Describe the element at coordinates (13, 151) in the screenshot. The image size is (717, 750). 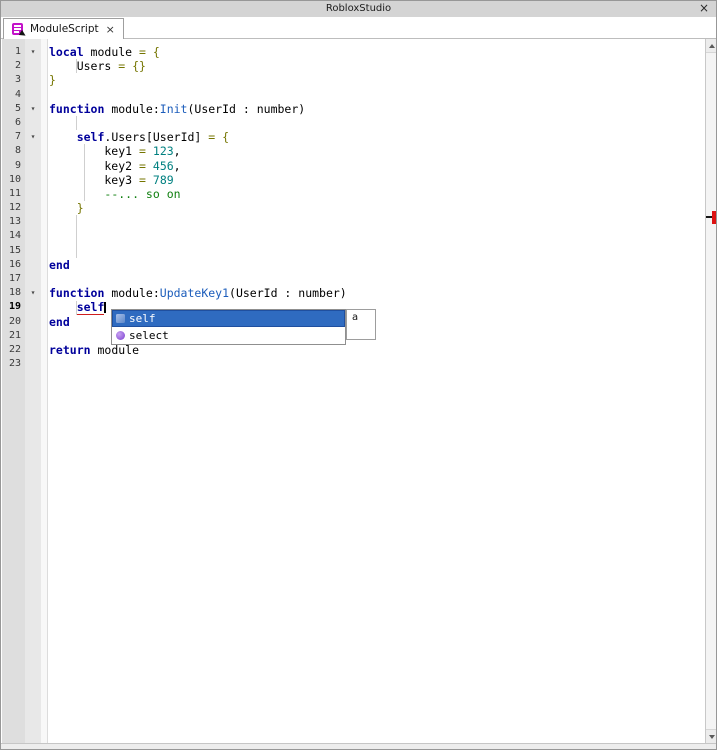
I see `line-number: 8` at that location.